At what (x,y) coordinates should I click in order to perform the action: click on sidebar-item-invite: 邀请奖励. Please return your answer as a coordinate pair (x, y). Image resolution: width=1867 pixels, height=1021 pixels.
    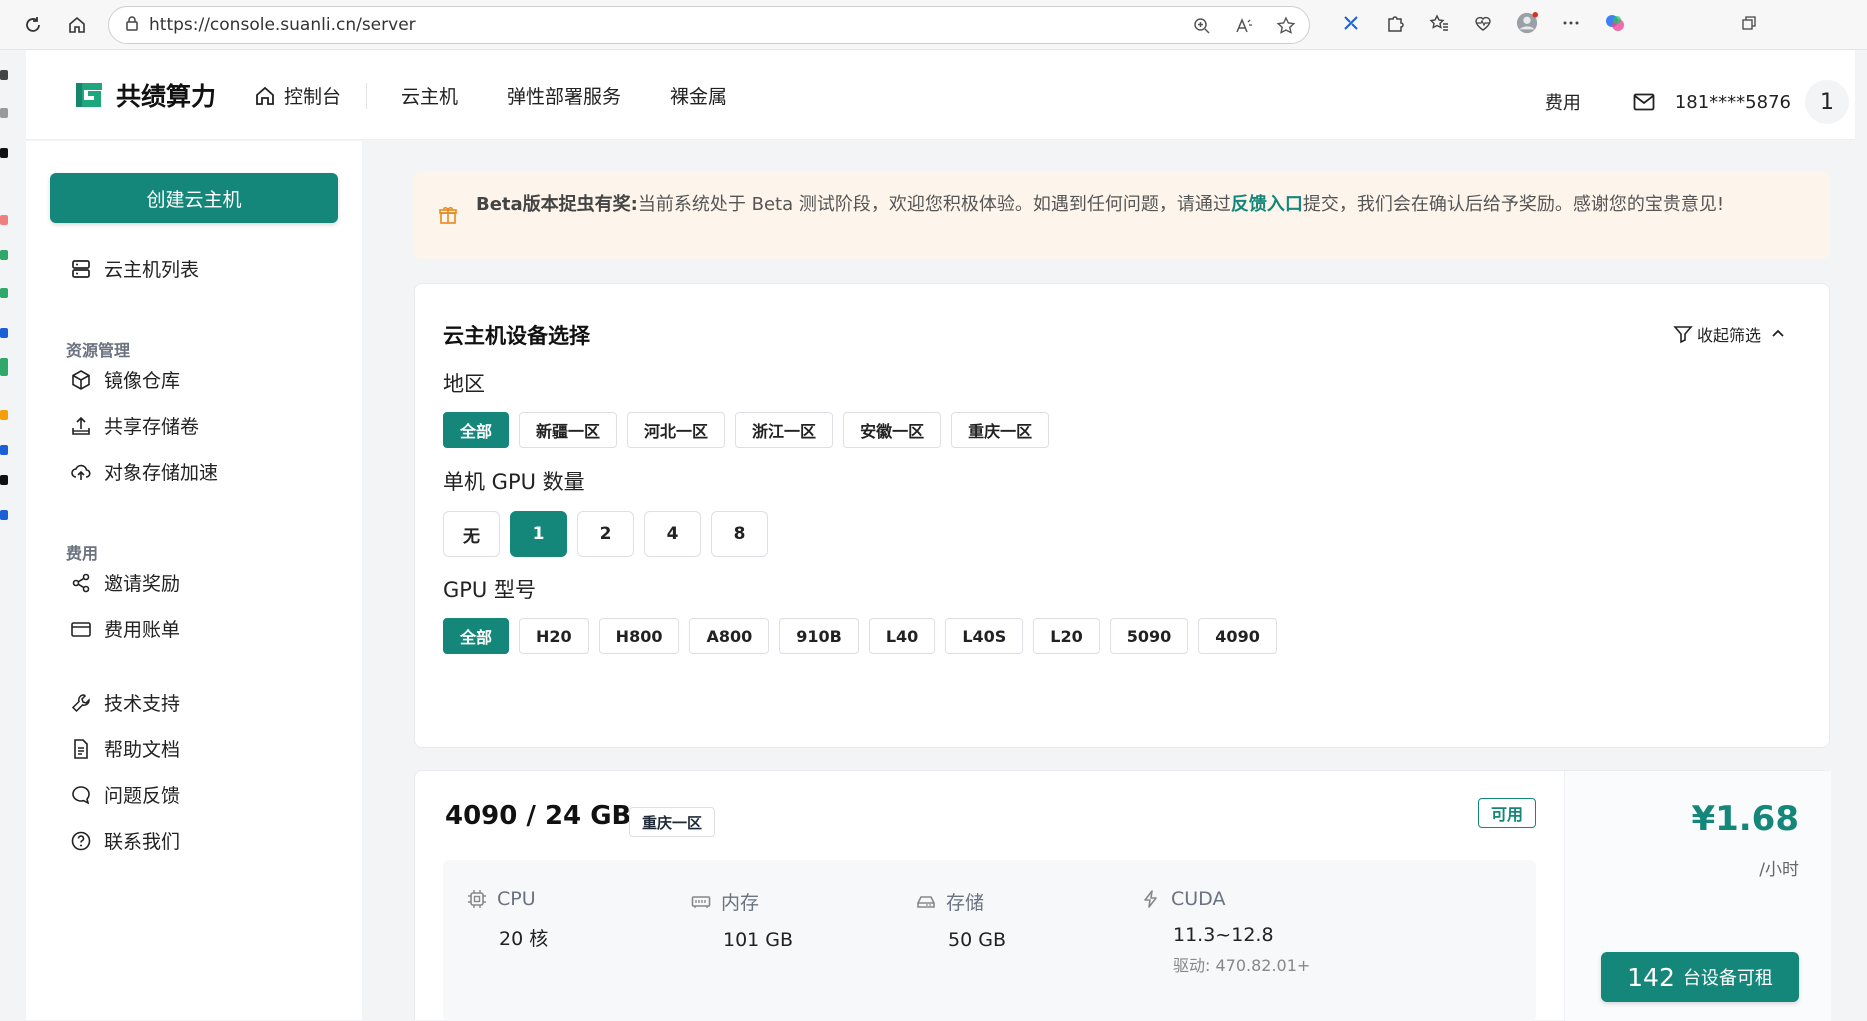
    Looking at the image, I should click on (125, 582).